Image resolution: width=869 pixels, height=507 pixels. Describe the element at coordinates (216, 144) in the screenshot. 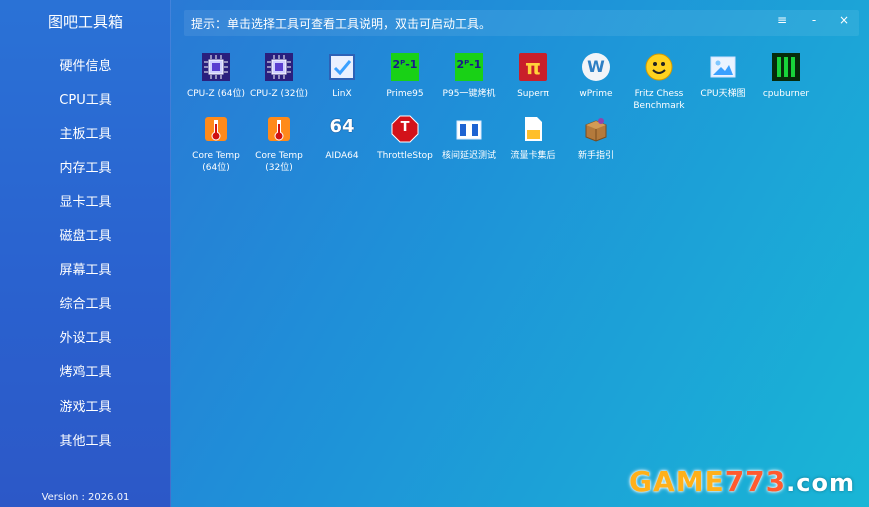

I see `tool-core-temp-64: Core Temp (64位)` at that location.